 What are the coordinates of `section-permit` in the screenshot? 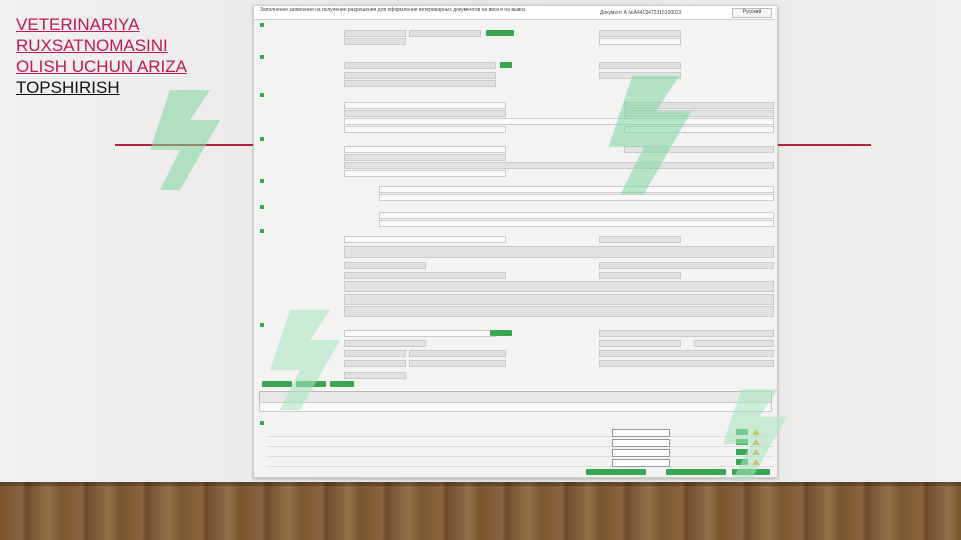 It's located at (263, 57).